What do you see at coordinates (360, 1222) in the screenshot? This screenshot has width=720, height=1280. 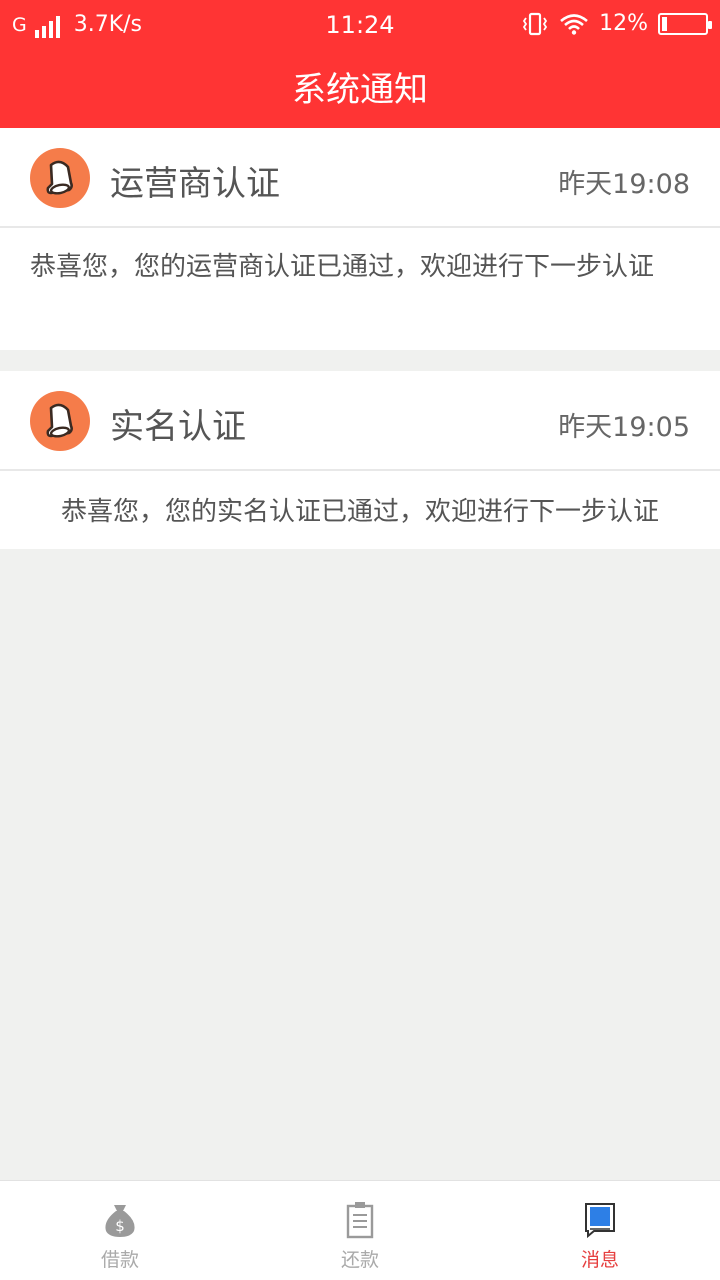 I see `bill-icon` at bounding box center [360, 1222].